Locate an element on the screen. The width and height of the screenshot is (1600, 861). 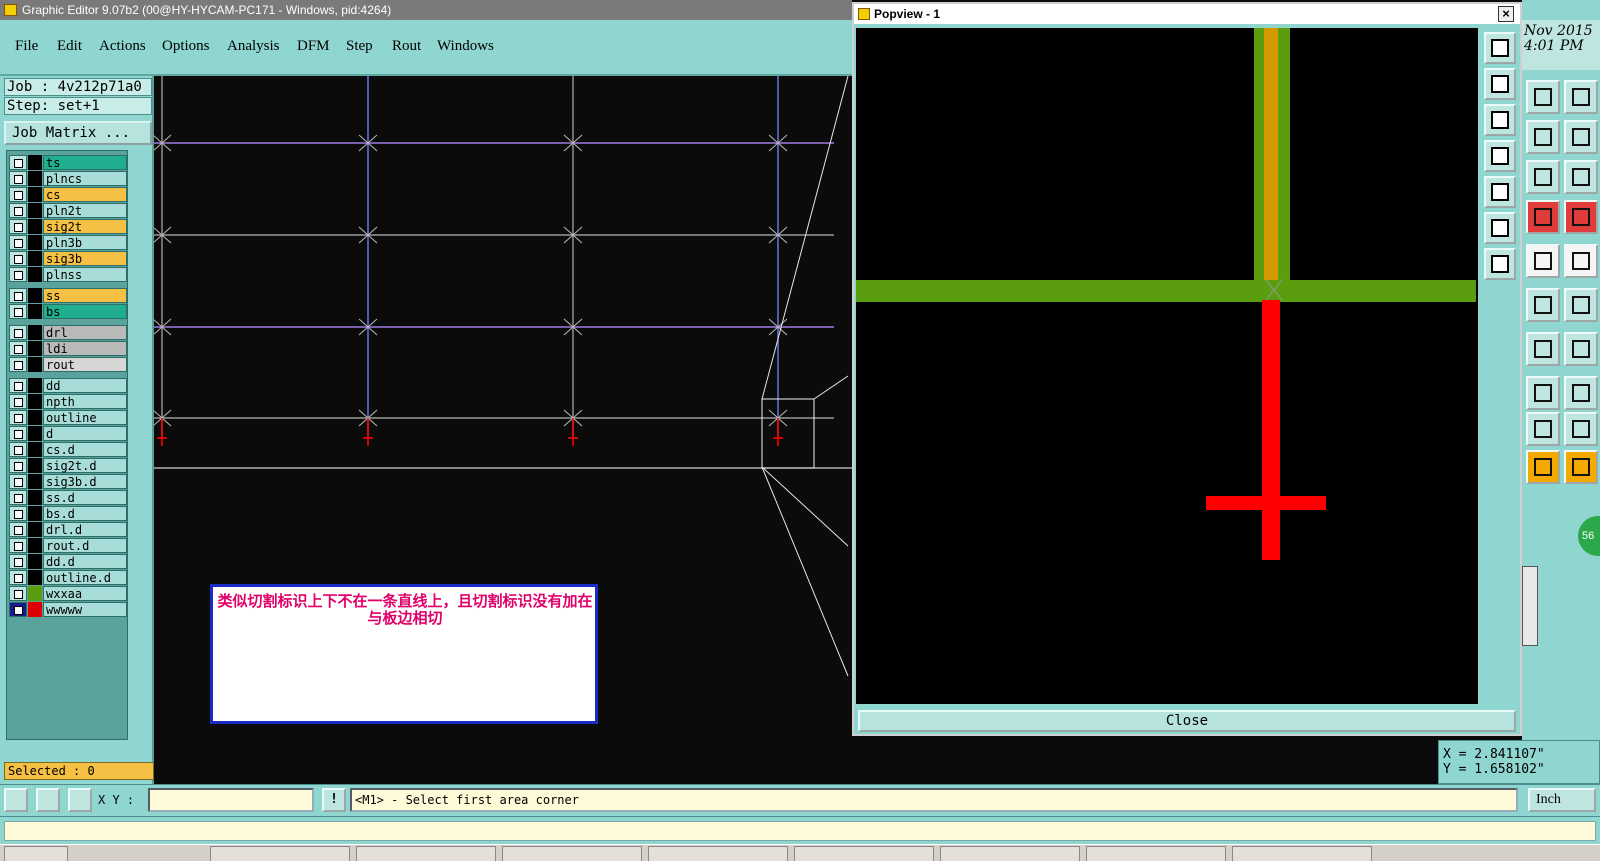
layer-name: ss is located at coordinates (85, 295).